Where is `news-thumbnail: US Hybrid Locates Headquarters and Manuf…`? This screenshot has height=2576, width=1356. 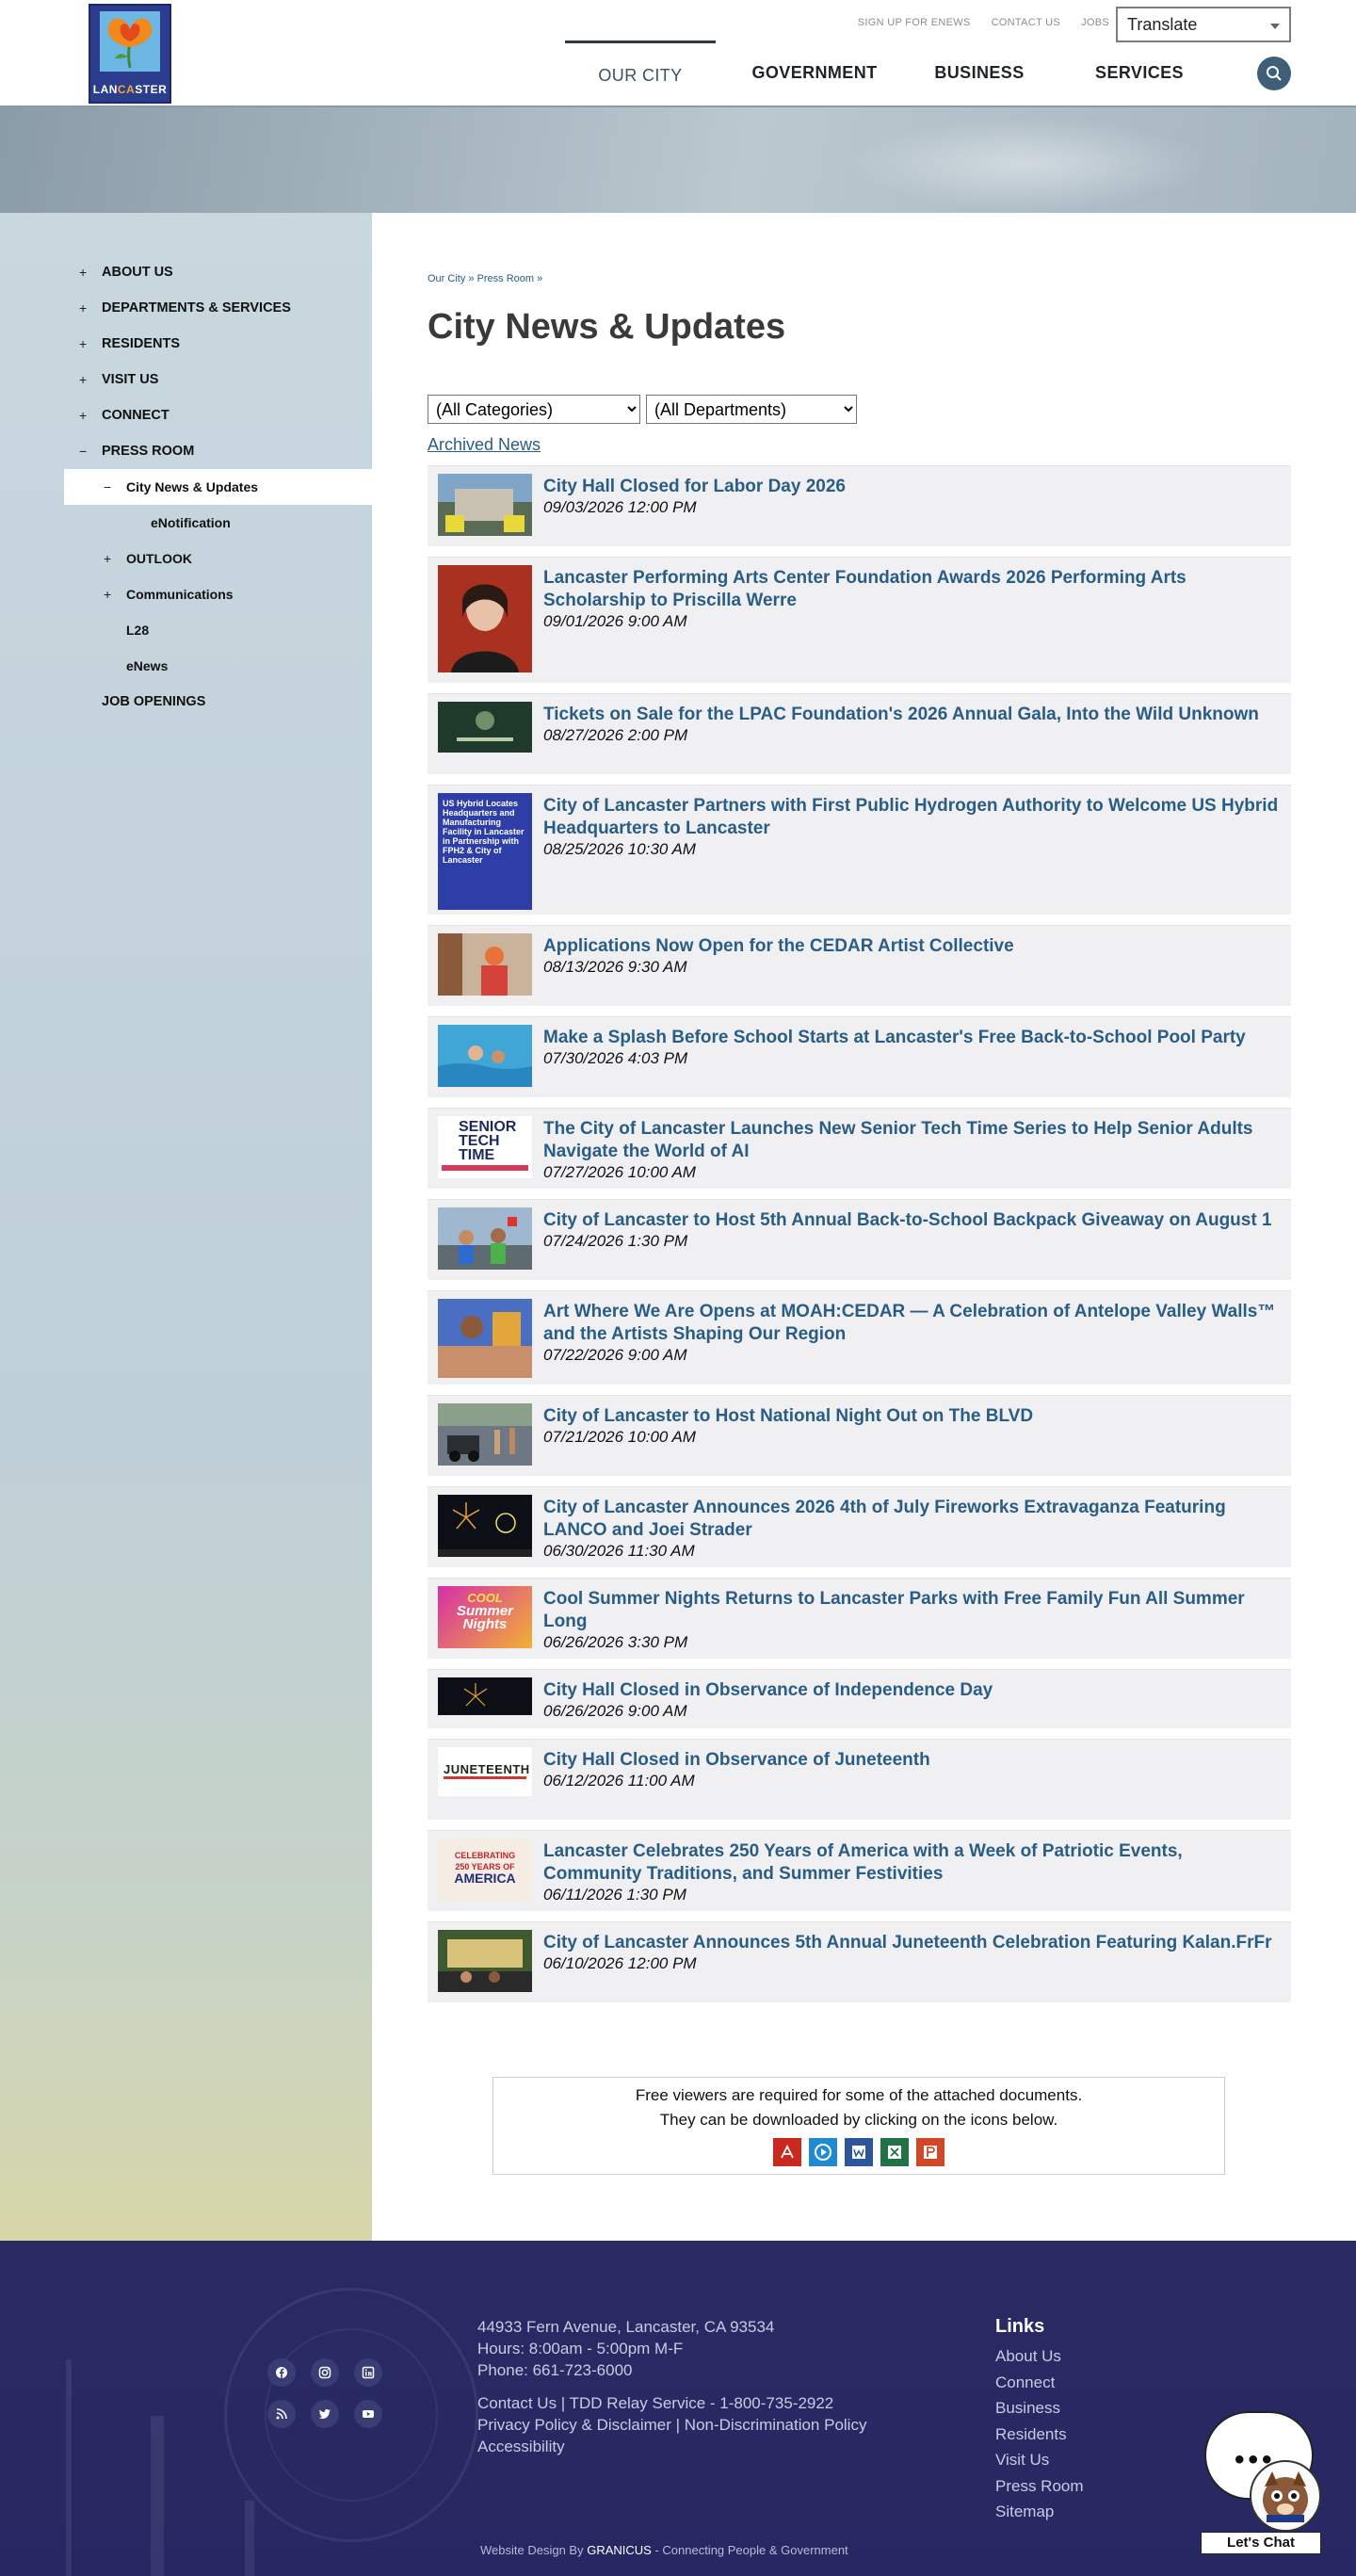 news-thumbnail: US Hybrid Locates Headquarters and Manuf… is located at coordinates (485, 851).